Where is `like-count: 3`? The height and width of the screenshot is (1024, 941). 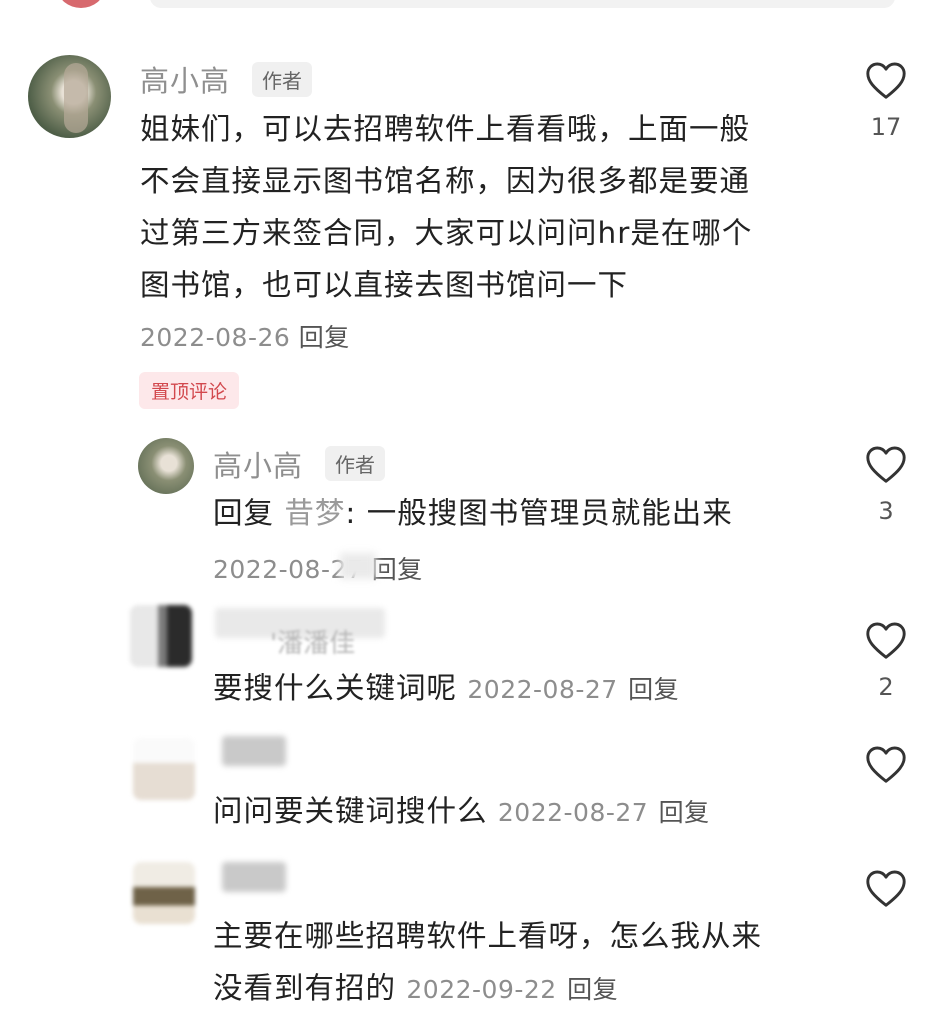 like-count: 3 is located at coordinates (886, 511).